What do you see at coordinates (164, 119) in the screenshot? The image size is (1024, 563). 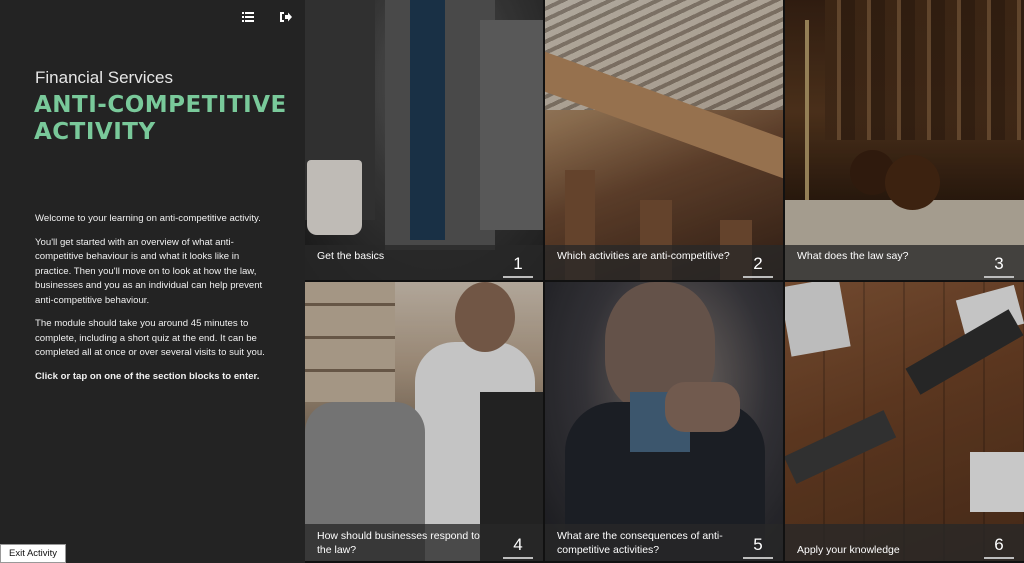 I see `course-title: ANTI-COMPETITIVE ACTIVITY` at bounding box center [164, 119].